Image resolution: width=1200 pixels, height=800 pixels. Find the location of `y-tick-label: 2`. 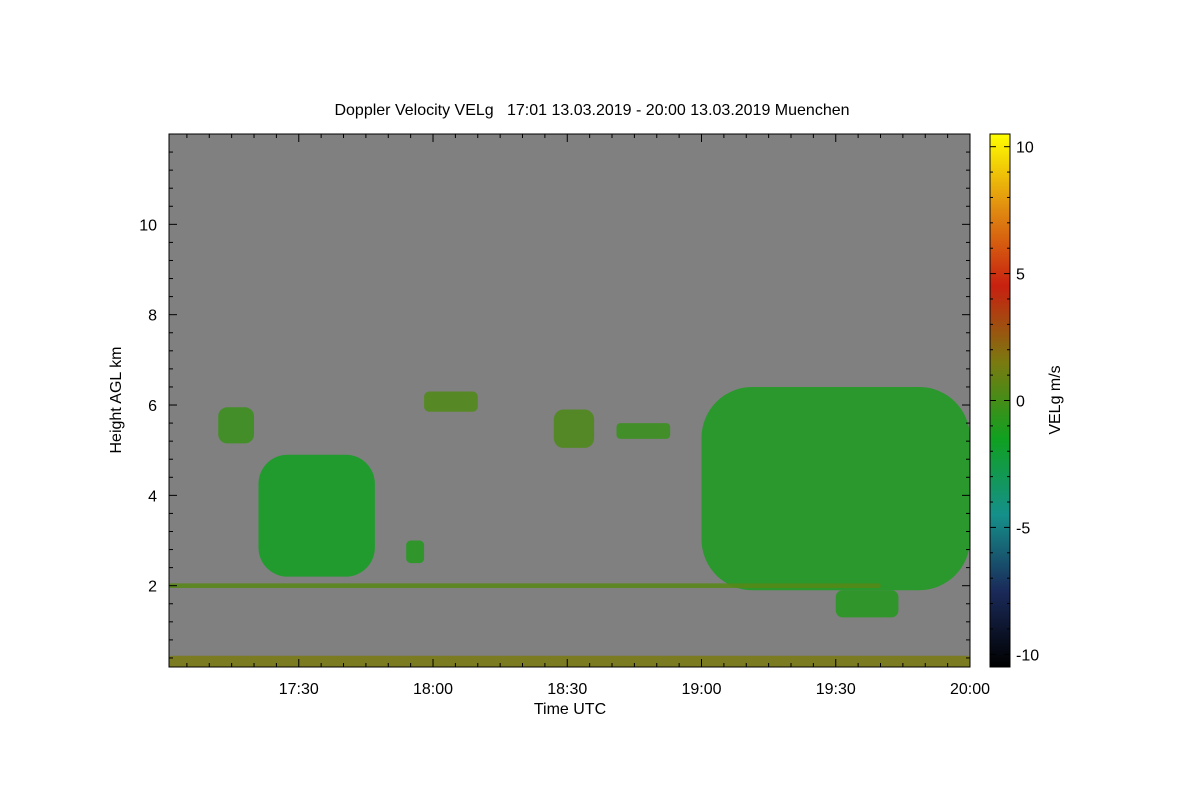

y-tick-label: 2 is located at coordinates (152, 587).